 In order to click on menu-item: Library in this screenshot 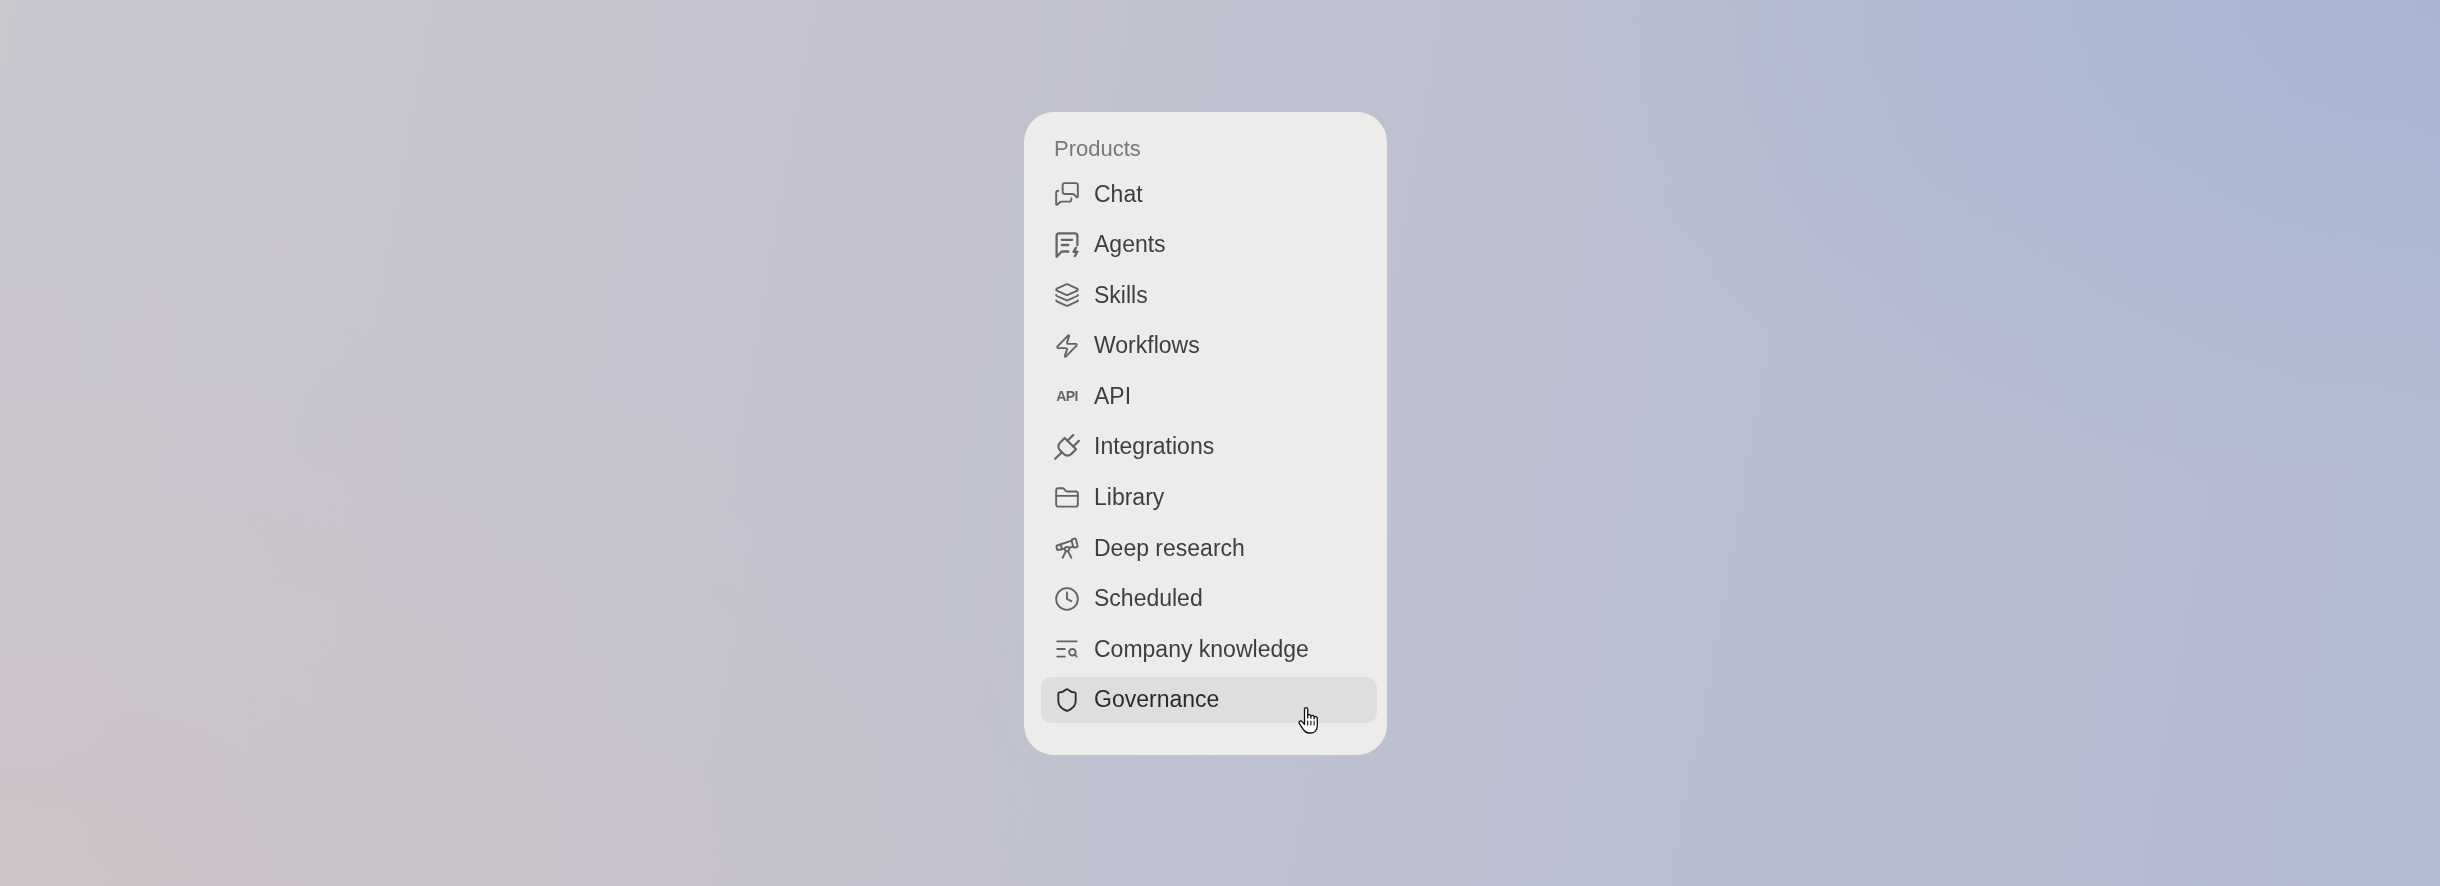, I will do `click(1209, 497)`.